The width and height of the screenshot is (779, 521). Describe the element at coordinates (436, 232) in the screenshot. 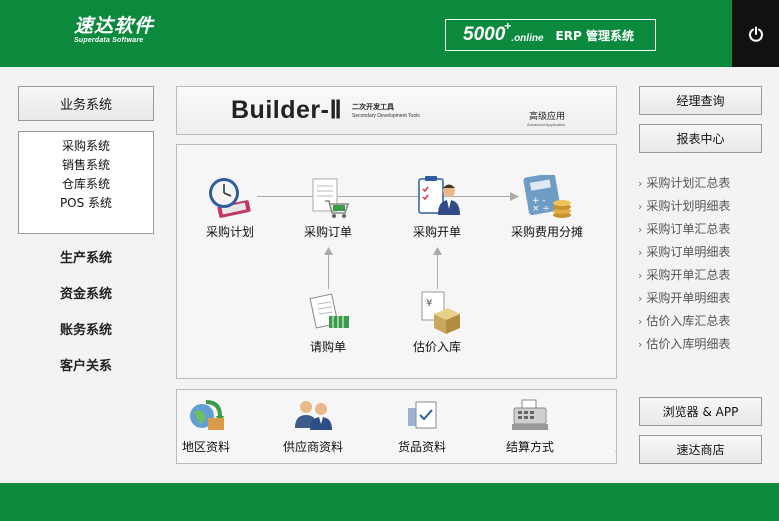

I see `flow-label: 采购开单` at that location.